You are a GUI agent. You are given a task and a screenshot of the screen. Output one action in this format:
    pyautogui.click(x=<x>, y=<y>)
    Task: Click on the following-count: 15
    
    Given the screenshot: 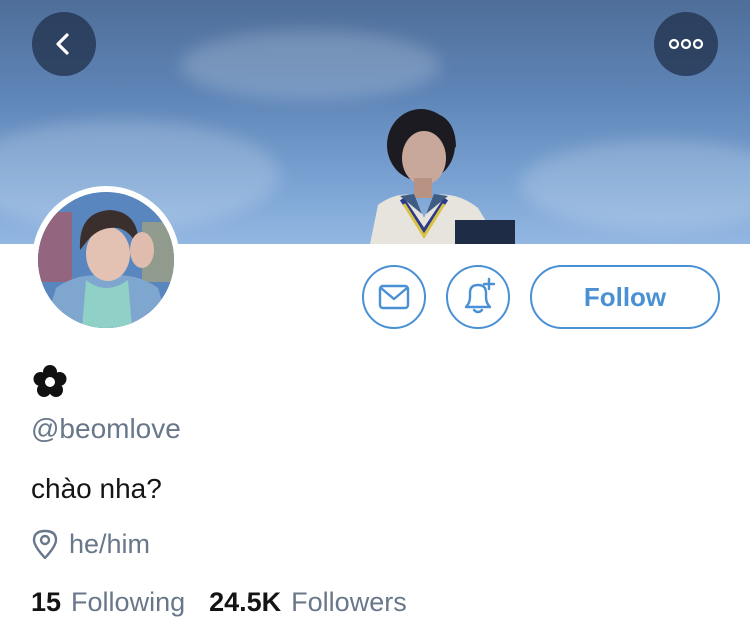 What is the action you would take?
    pyautogui.click(x=46, y=602)
    